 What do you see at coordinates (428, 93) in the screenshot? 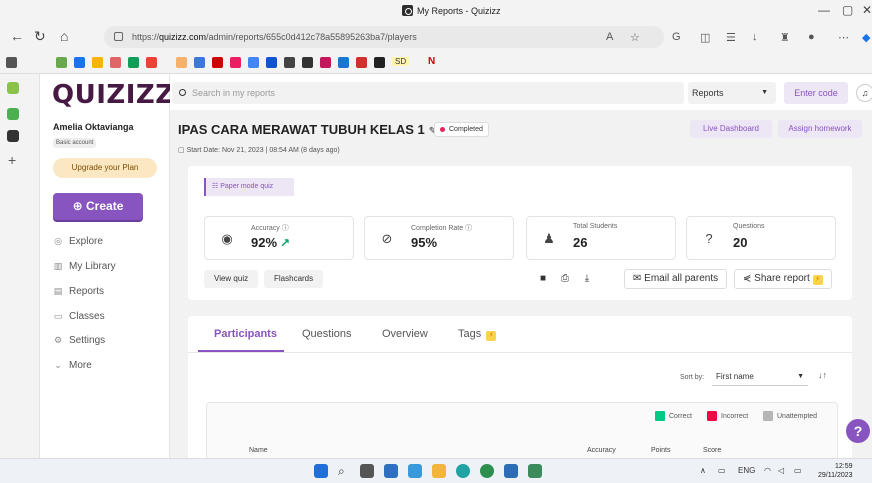
I see `search-input: Search in my reports` at bounding box center [428, 93].